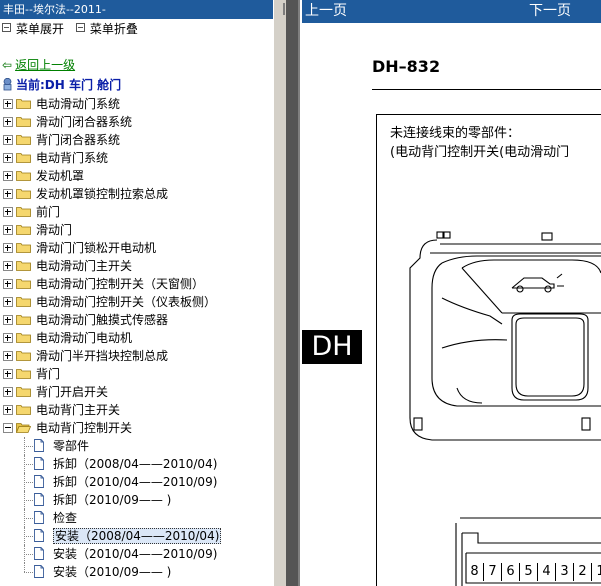 This screenshot has height=586, width=601. What do you see at coordinates (136, 338) in the screenshot?
I see `tree-node: 电动滑动门电动机` at bounding box center [136, 338].